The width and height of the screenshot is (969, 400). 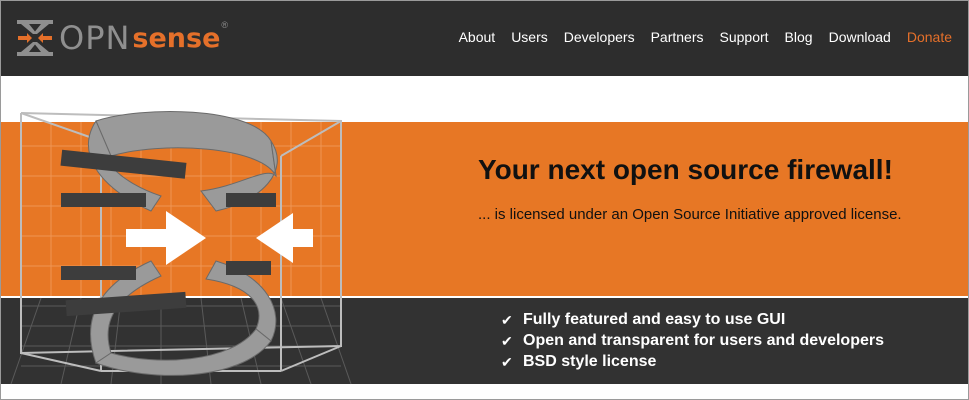 I want to click on feature-text: BSD style license, so click(x=590, y=361).